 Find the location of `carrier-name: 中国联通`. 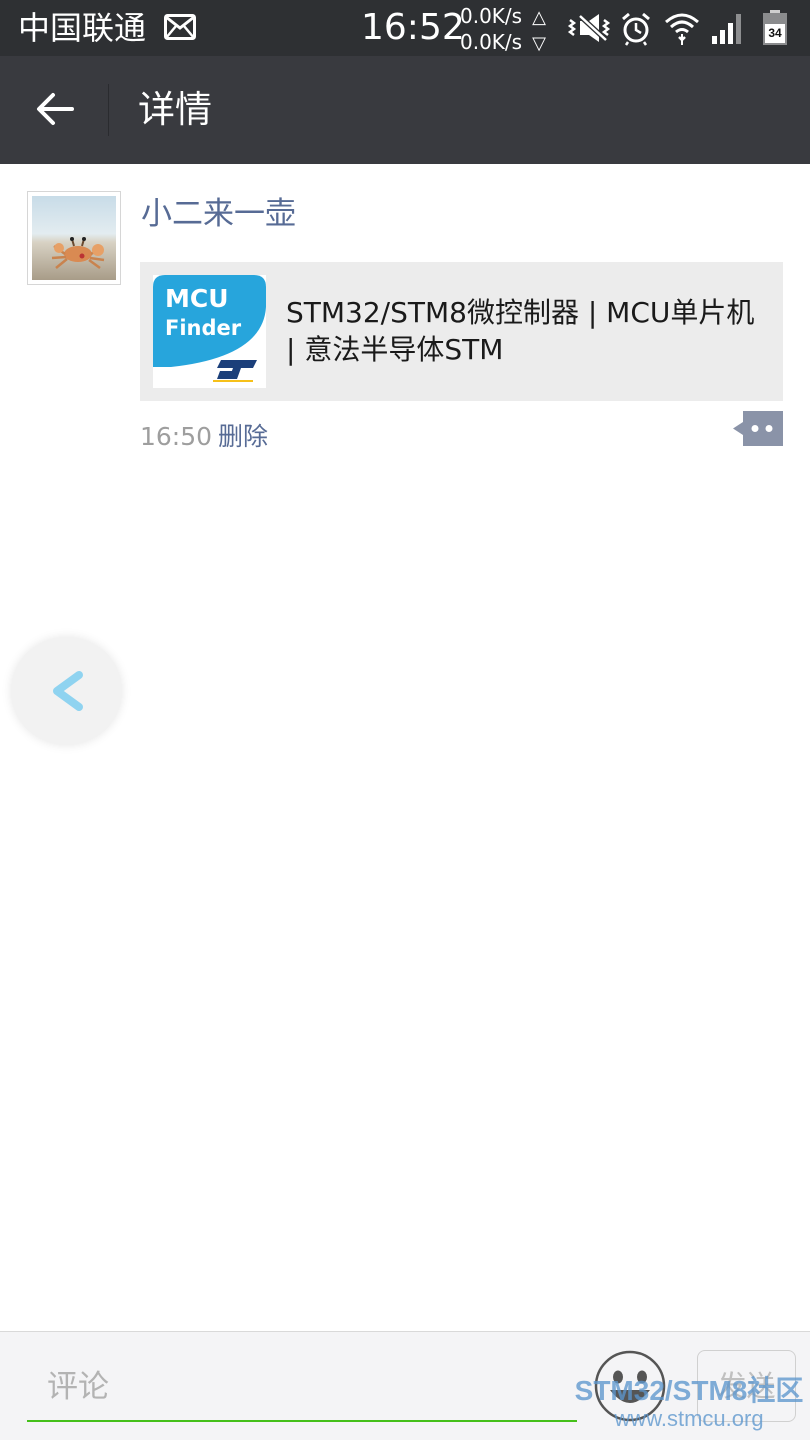

carrier-name: 中国联通 is located at coordinates (82, 28).